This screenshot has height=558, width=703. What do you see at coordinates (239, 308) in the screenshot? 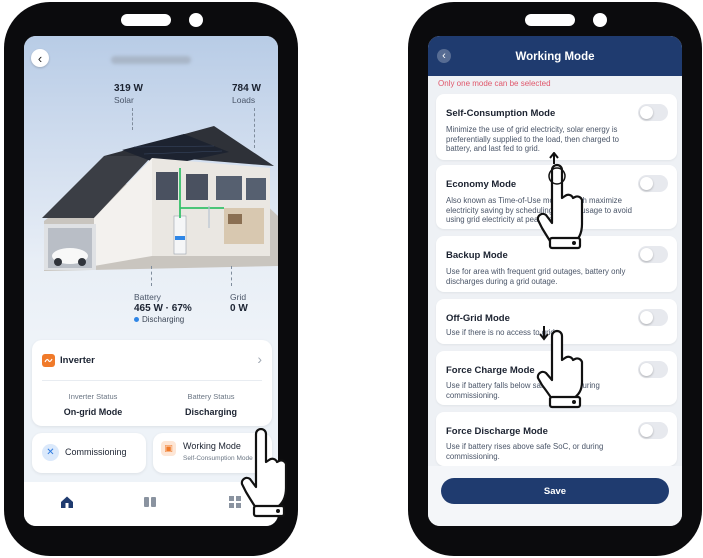
I see `grid-value: 0 W` at bounding box center [239, 308].